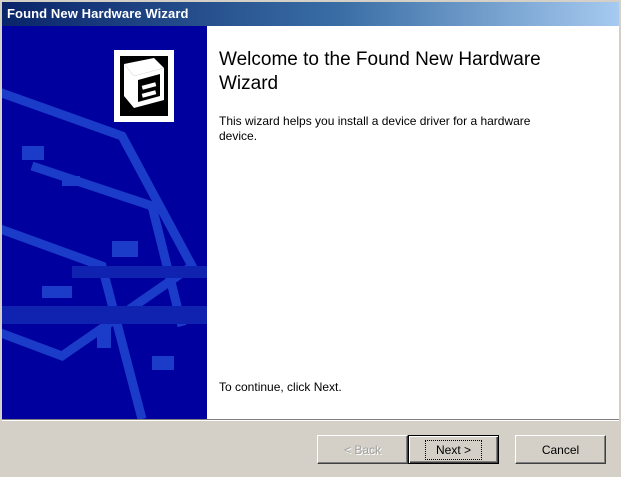  What do you see at coordinates (310, 14) in the screenshot?
I see `title-bar: Found New Hardware Wizard` at bounding box center [310, 14].